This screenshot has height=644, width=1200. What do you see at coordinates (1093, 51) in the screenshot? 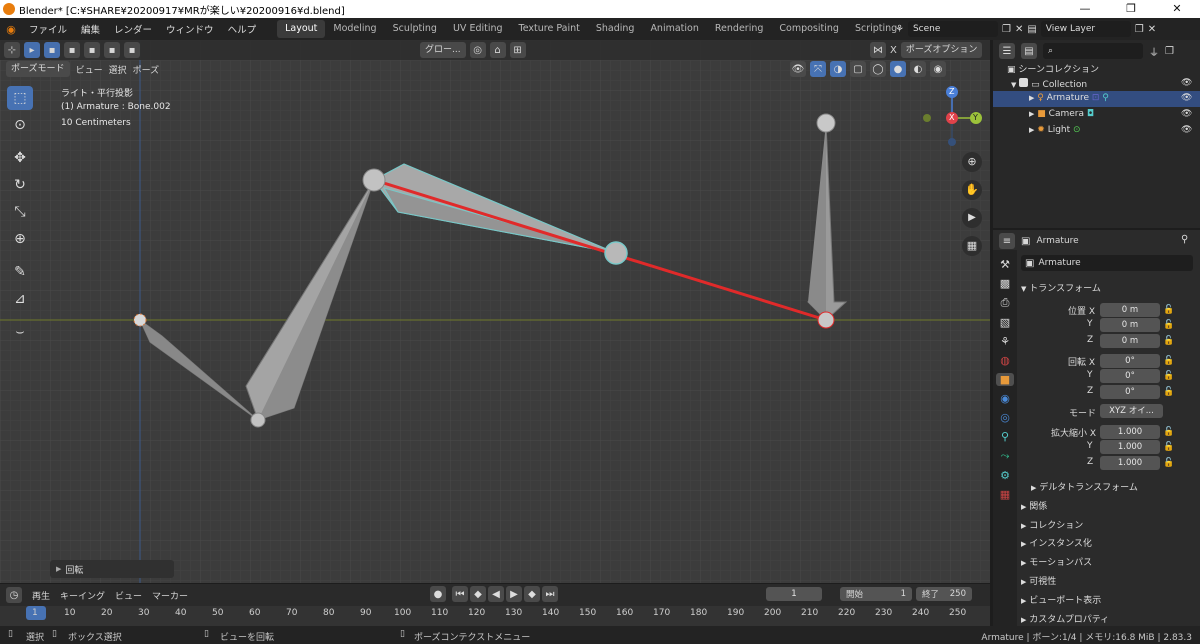
I see `outliner-search-input: ⌕` at bounding box center [1093, 51].